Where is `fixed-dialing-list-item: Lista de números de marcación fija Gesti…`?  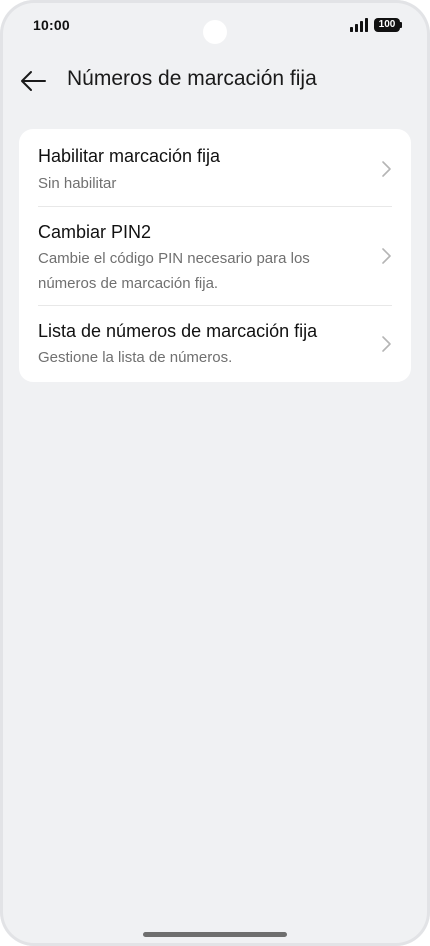 fixed-dialing-list-item: Lista de números de marcación fija Gesti… is located at coordinates (215, 344).